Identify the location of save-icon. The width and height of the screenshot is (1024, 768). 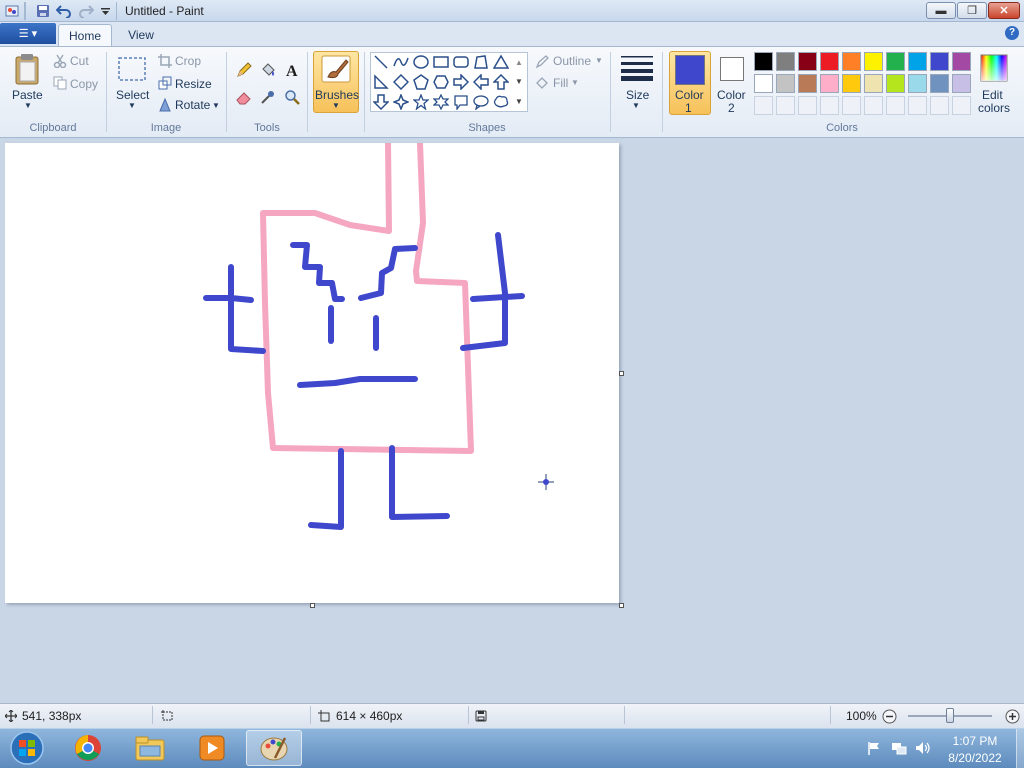
(43, 11).